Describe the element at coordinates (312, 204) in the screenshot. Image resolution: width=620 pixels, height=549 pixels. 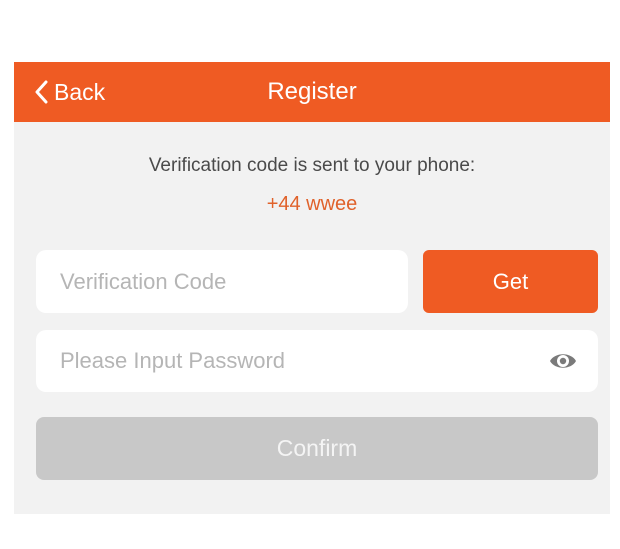
I see `phone-number: +44 wwee` at that location.